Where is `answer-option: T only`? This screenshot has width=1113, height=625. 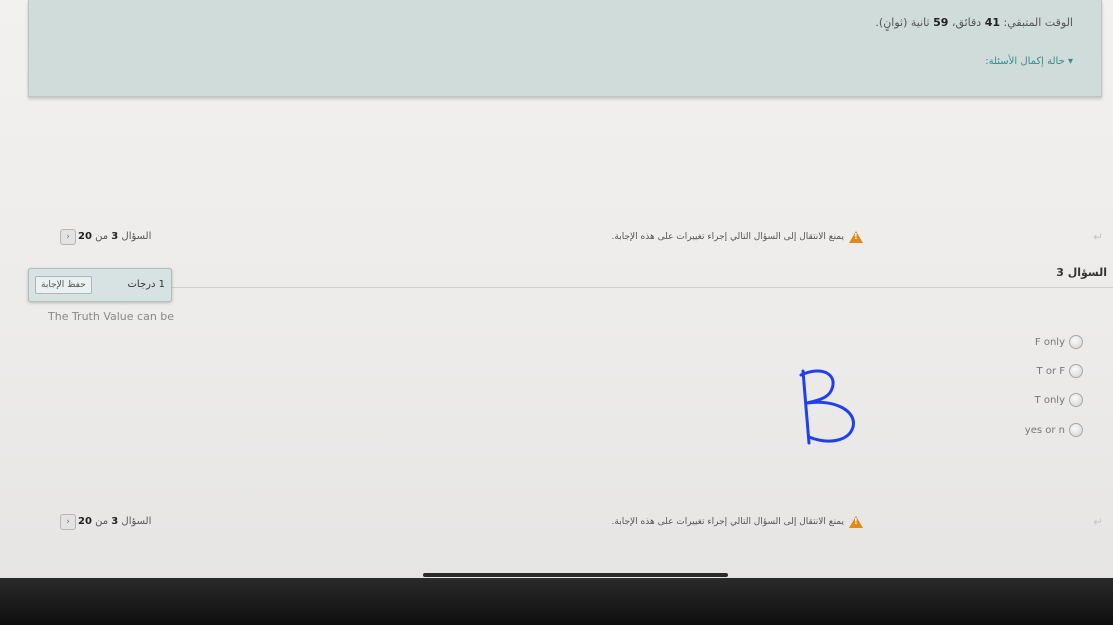
answer-option: T only is located at coordinates (1059, 400).